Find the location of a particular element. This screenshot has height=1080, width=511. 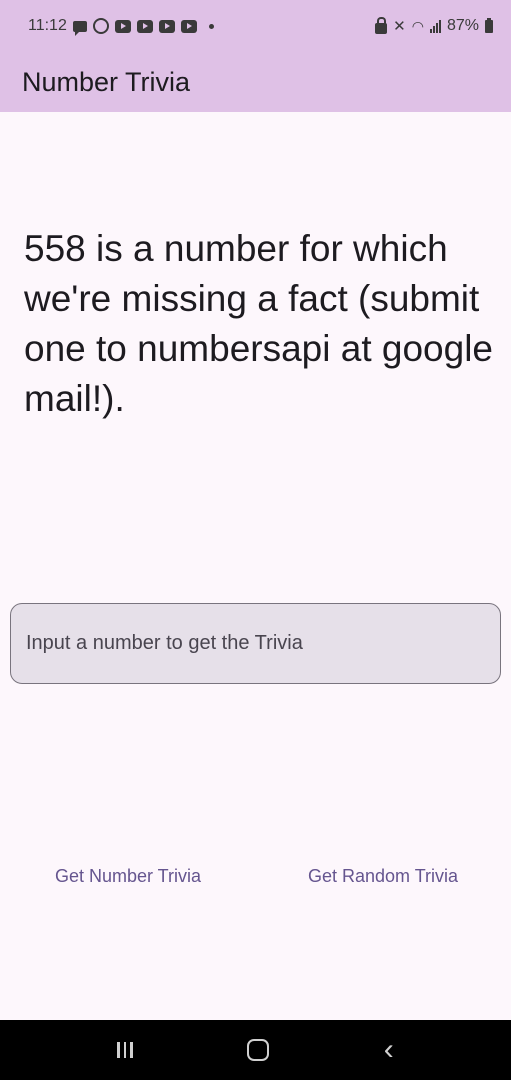

recent-apps-icon is located at coordinates (125, 1050).